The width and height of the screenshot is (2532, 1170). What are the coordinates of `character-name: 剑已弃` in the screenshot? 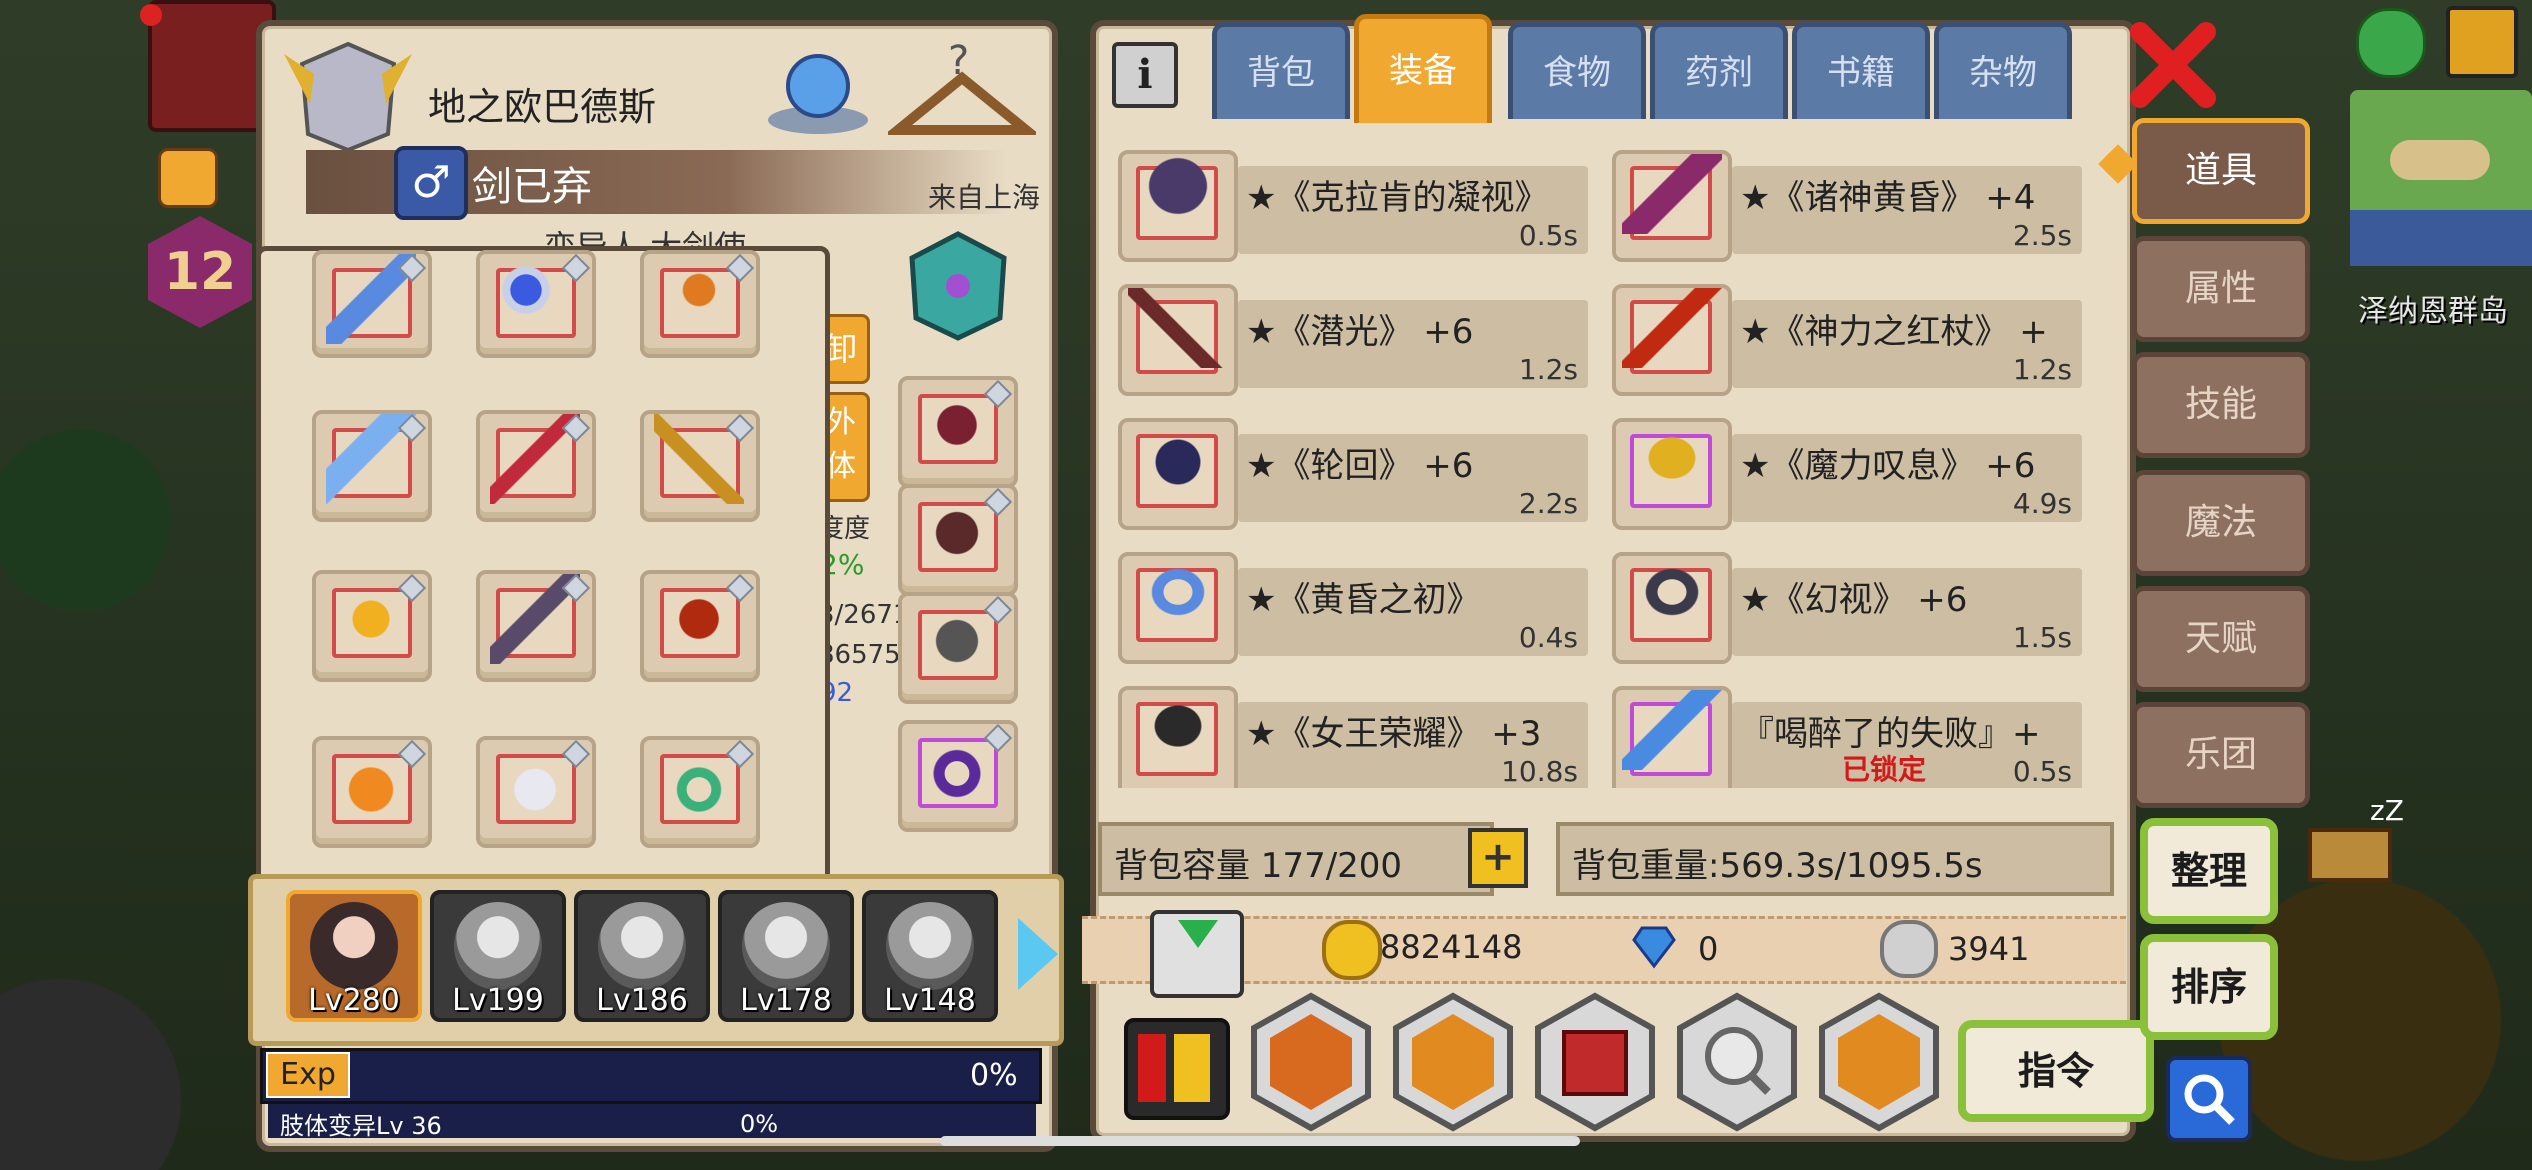 It's located at (532, 187).